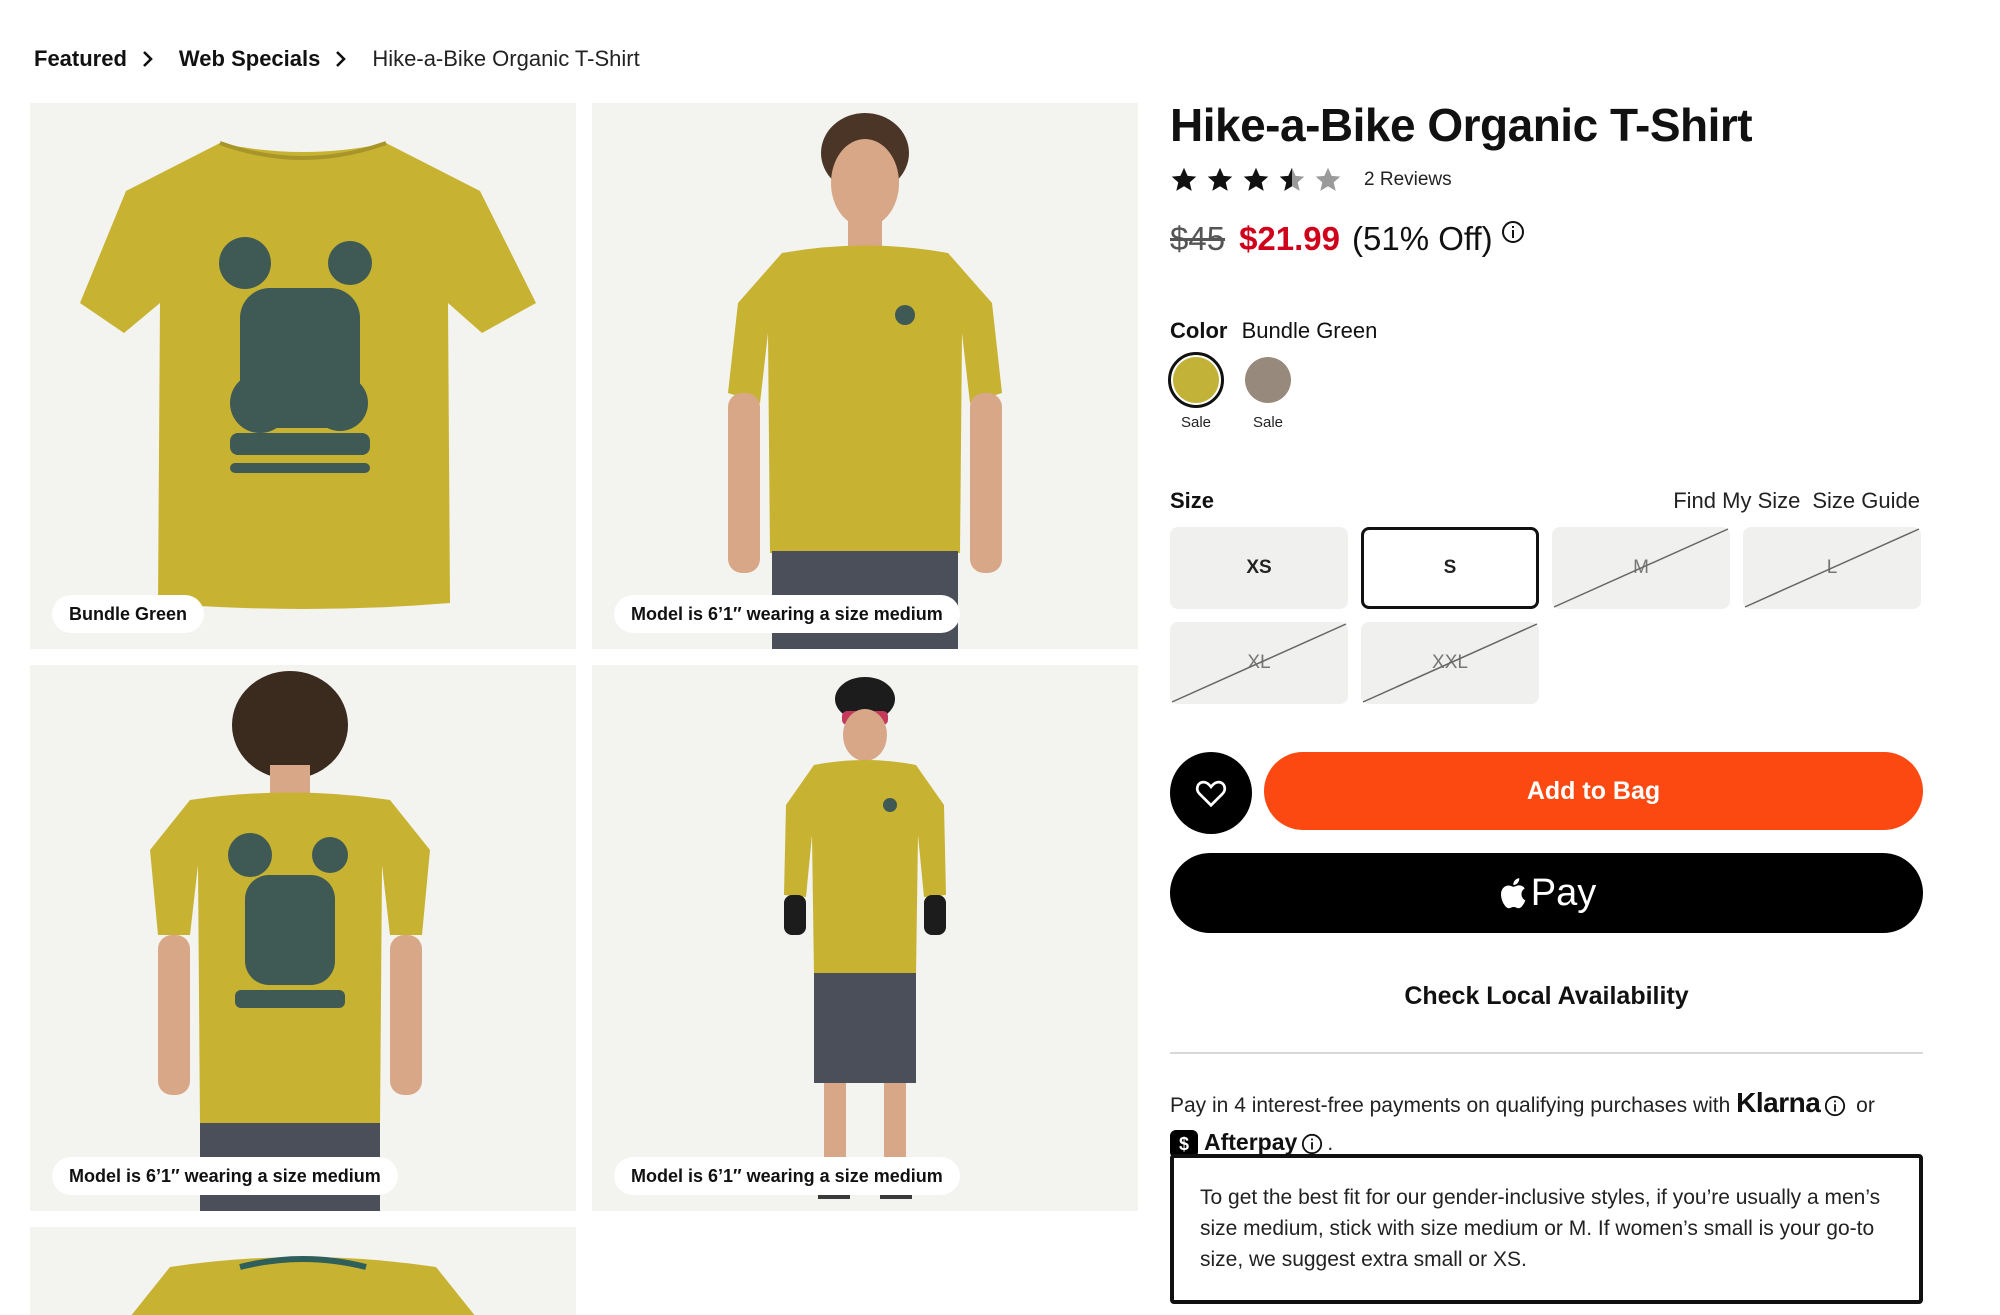 This screenshot has width=2000, height=1315. Describe the element at coordinates (308, 375) in the screenshot. I see `shirt-back-image` at that location.